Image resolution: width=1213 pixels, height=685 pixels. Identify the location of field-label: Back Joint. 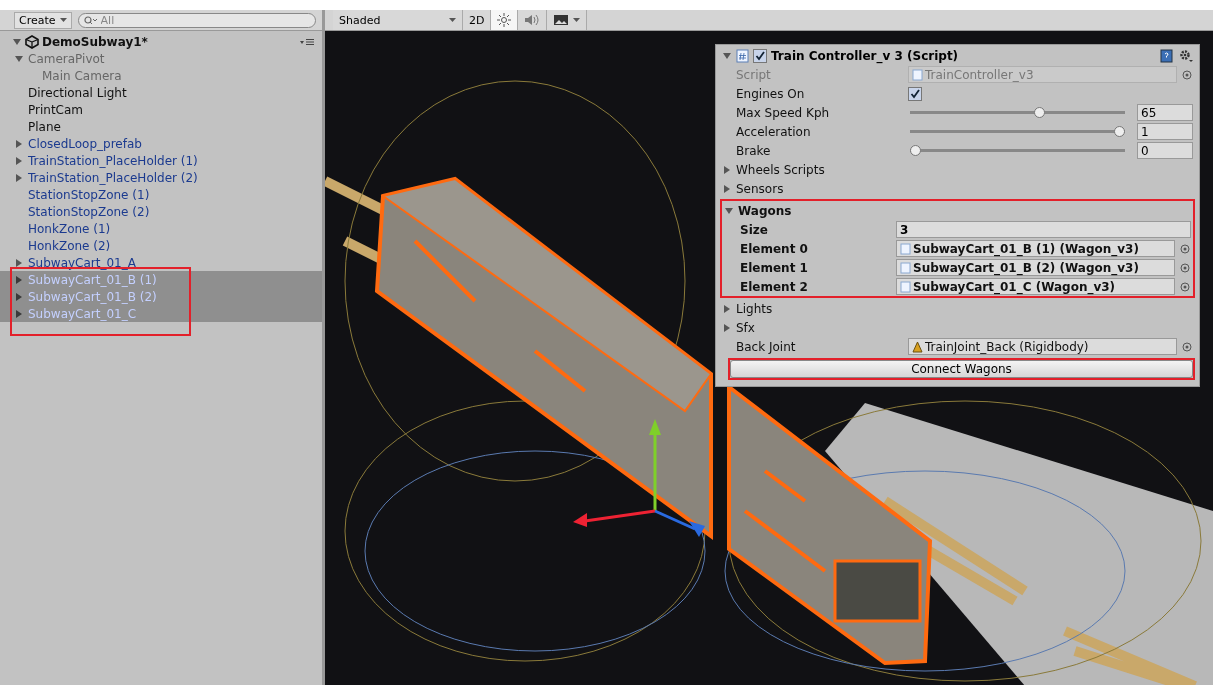
(766, 346).